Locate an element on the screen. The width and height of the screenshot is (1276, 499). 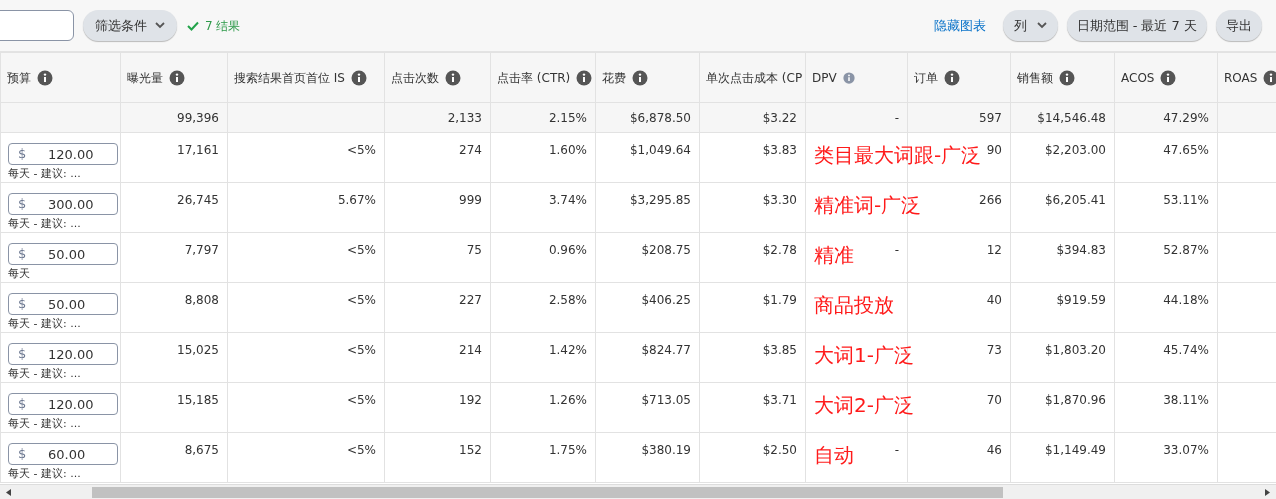
date-range-button: 日期范围 - 最近 7 天 is located at coordinates (1136, 25).